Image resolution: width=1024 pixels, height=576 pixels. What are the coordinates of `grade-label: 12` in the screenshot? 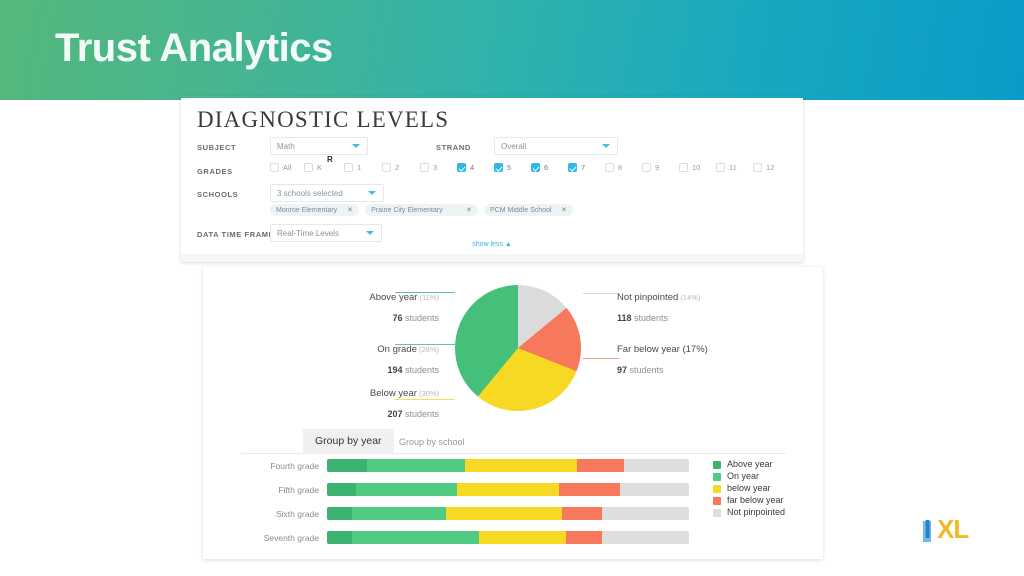 It's located at (770, 167).